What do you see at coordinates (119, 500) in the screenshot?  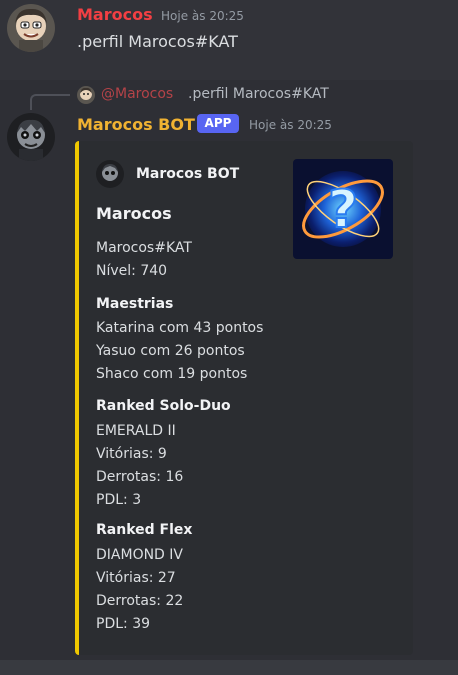 I see `field-line: PDL: 3` at bounding box center [119, 500].